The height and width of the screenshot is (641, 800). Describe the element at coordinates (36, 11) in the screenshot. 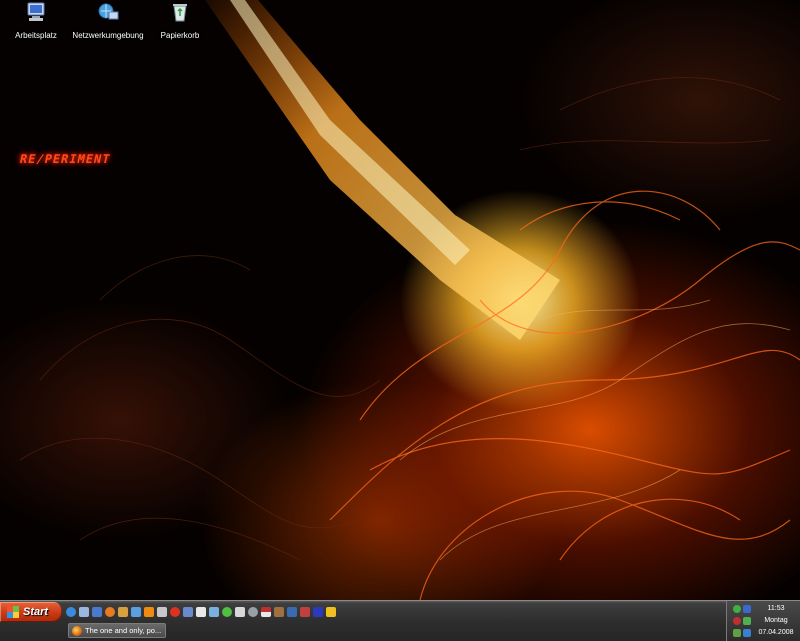

I see `my-computer-icon` at that location.